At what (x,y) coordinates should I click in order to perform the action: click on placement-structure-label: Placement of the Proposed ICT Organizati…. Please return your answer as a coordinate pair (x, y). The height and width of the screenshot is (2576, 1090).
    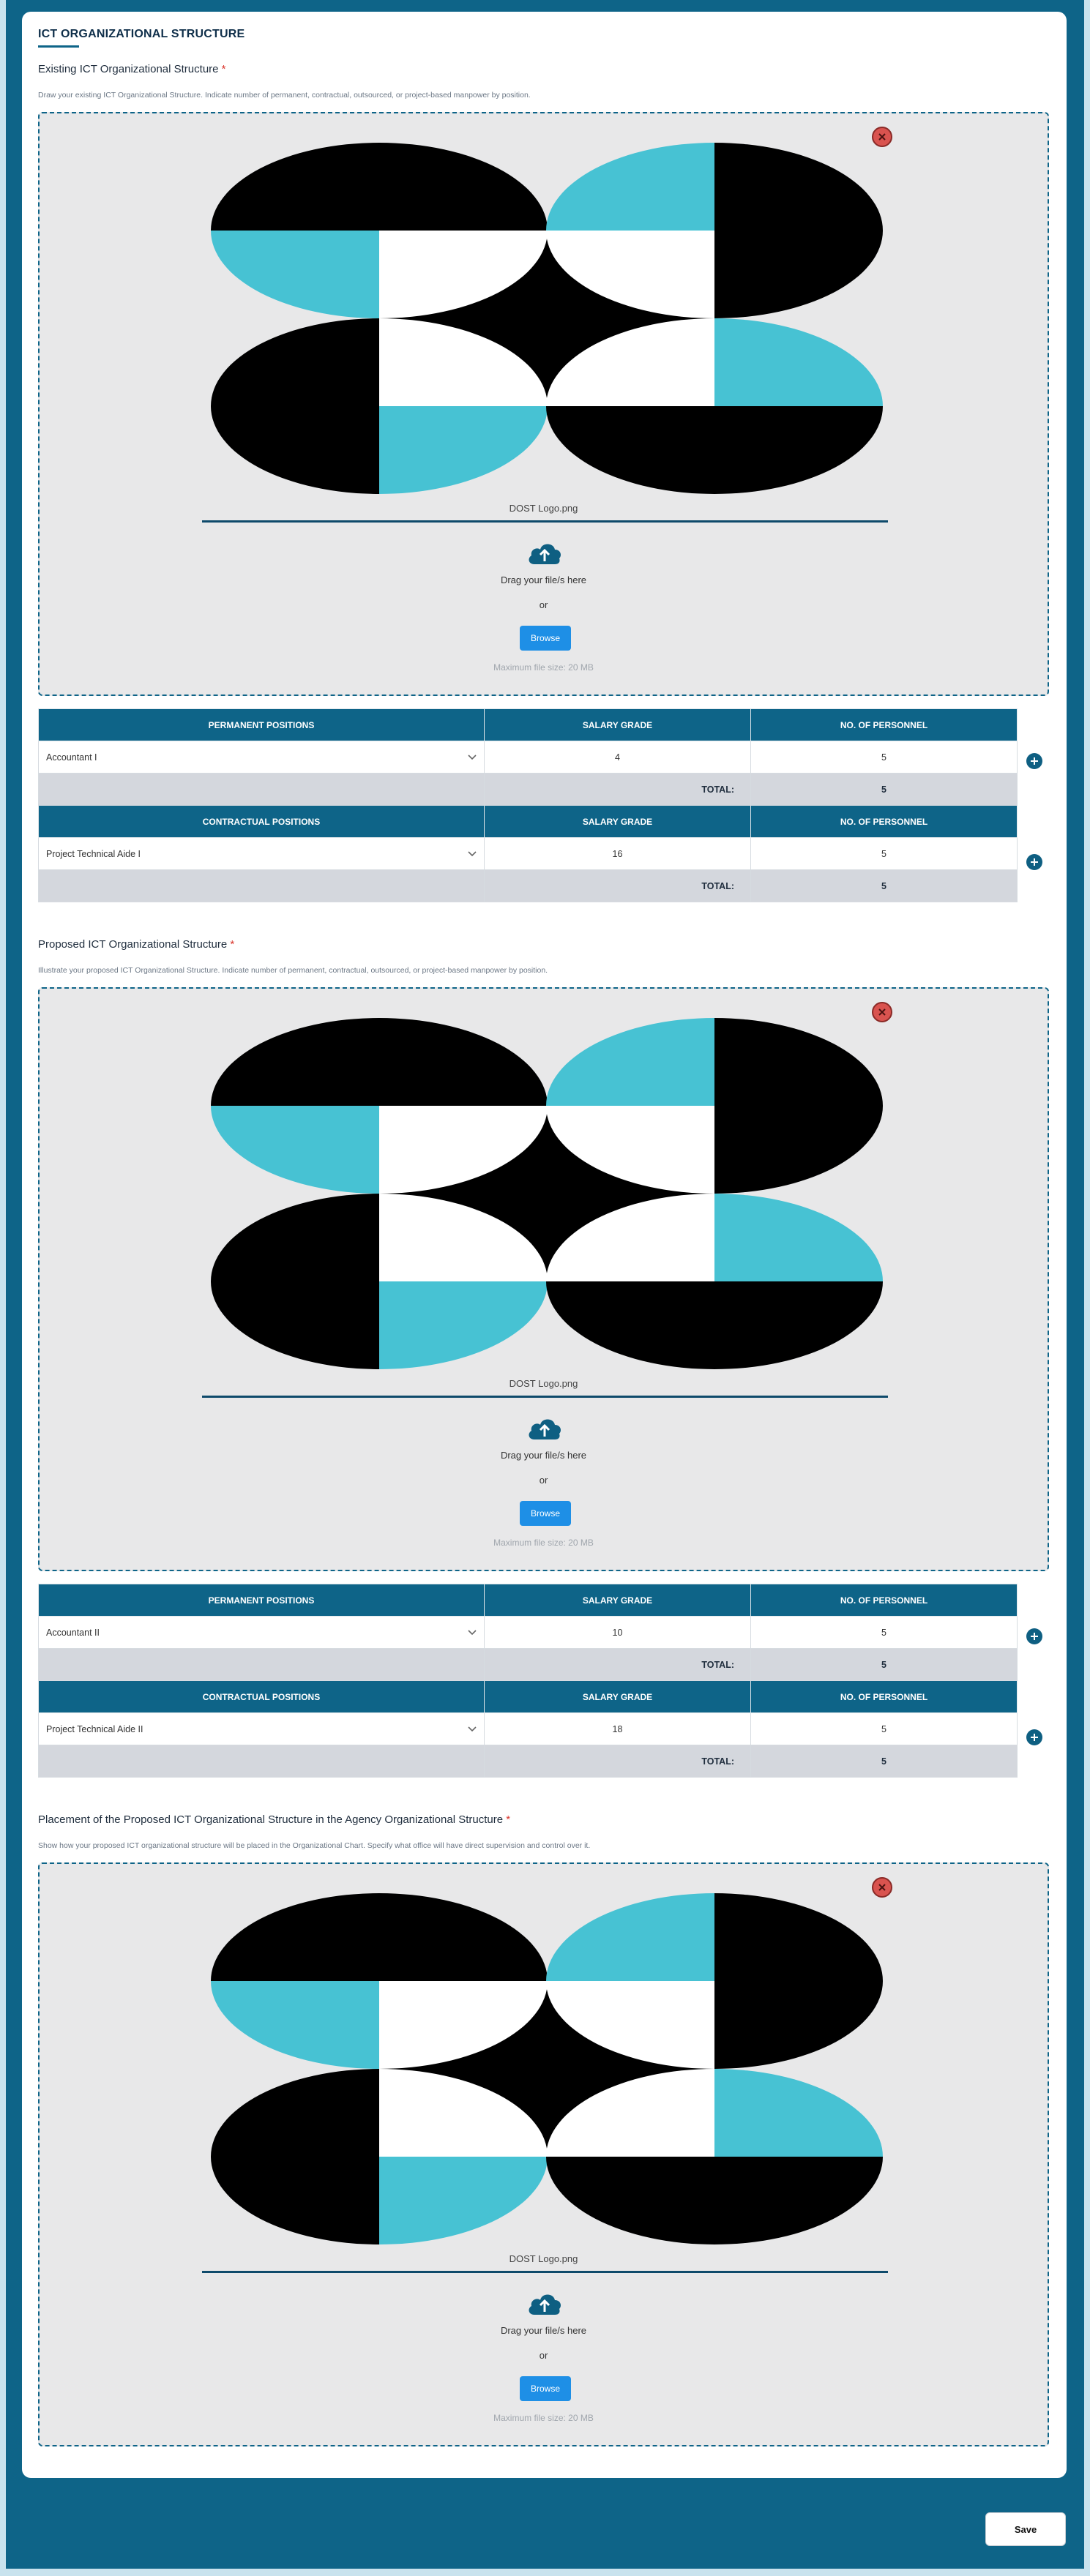
    Looking at the image, I should click on (274, 1819).